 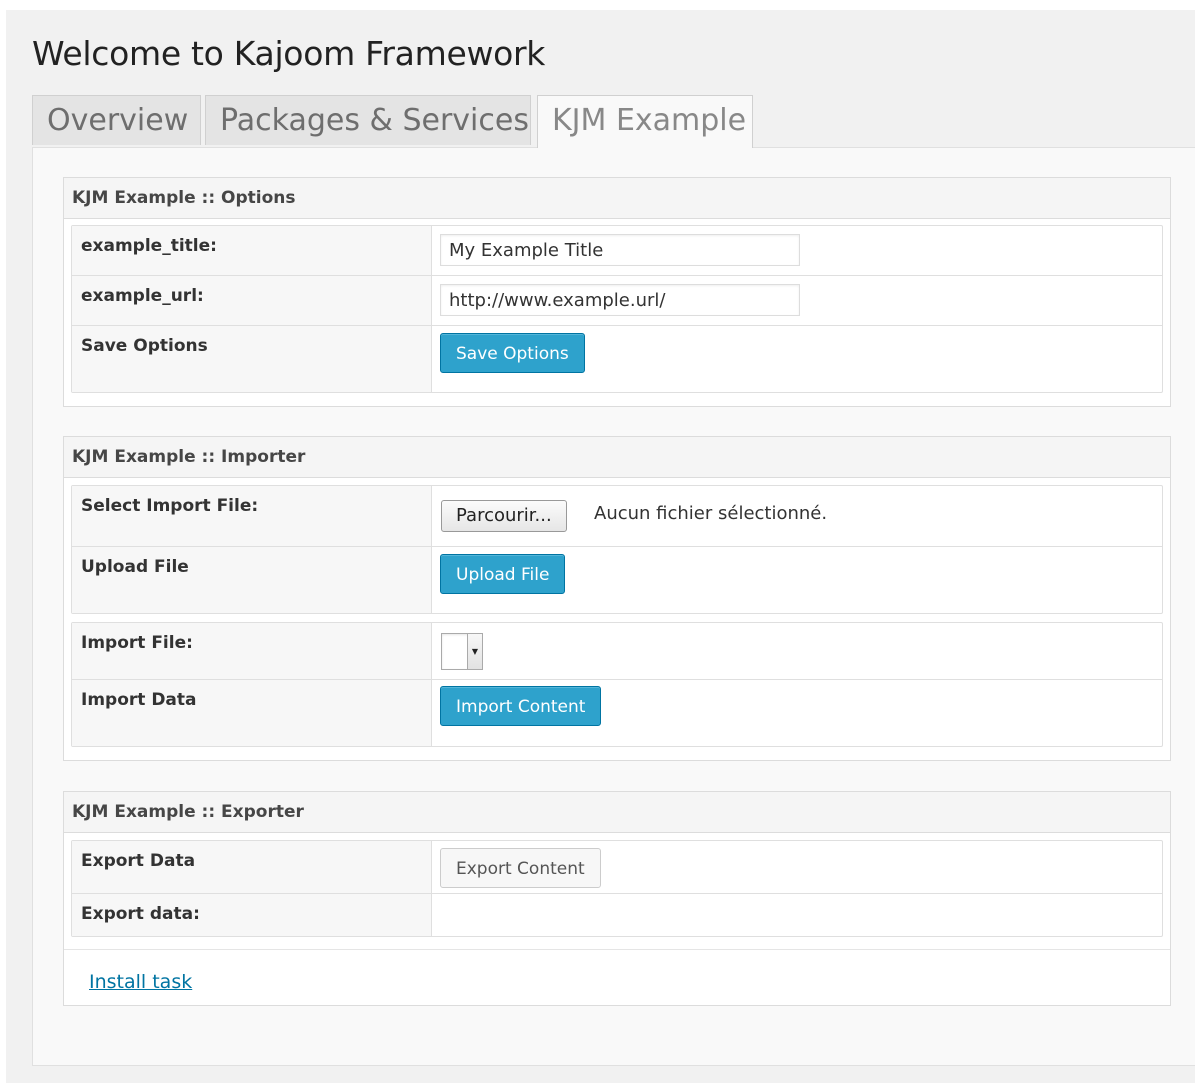 I want to click on options-box-title: KJM Example :: Options, so click(x=617, y=198).